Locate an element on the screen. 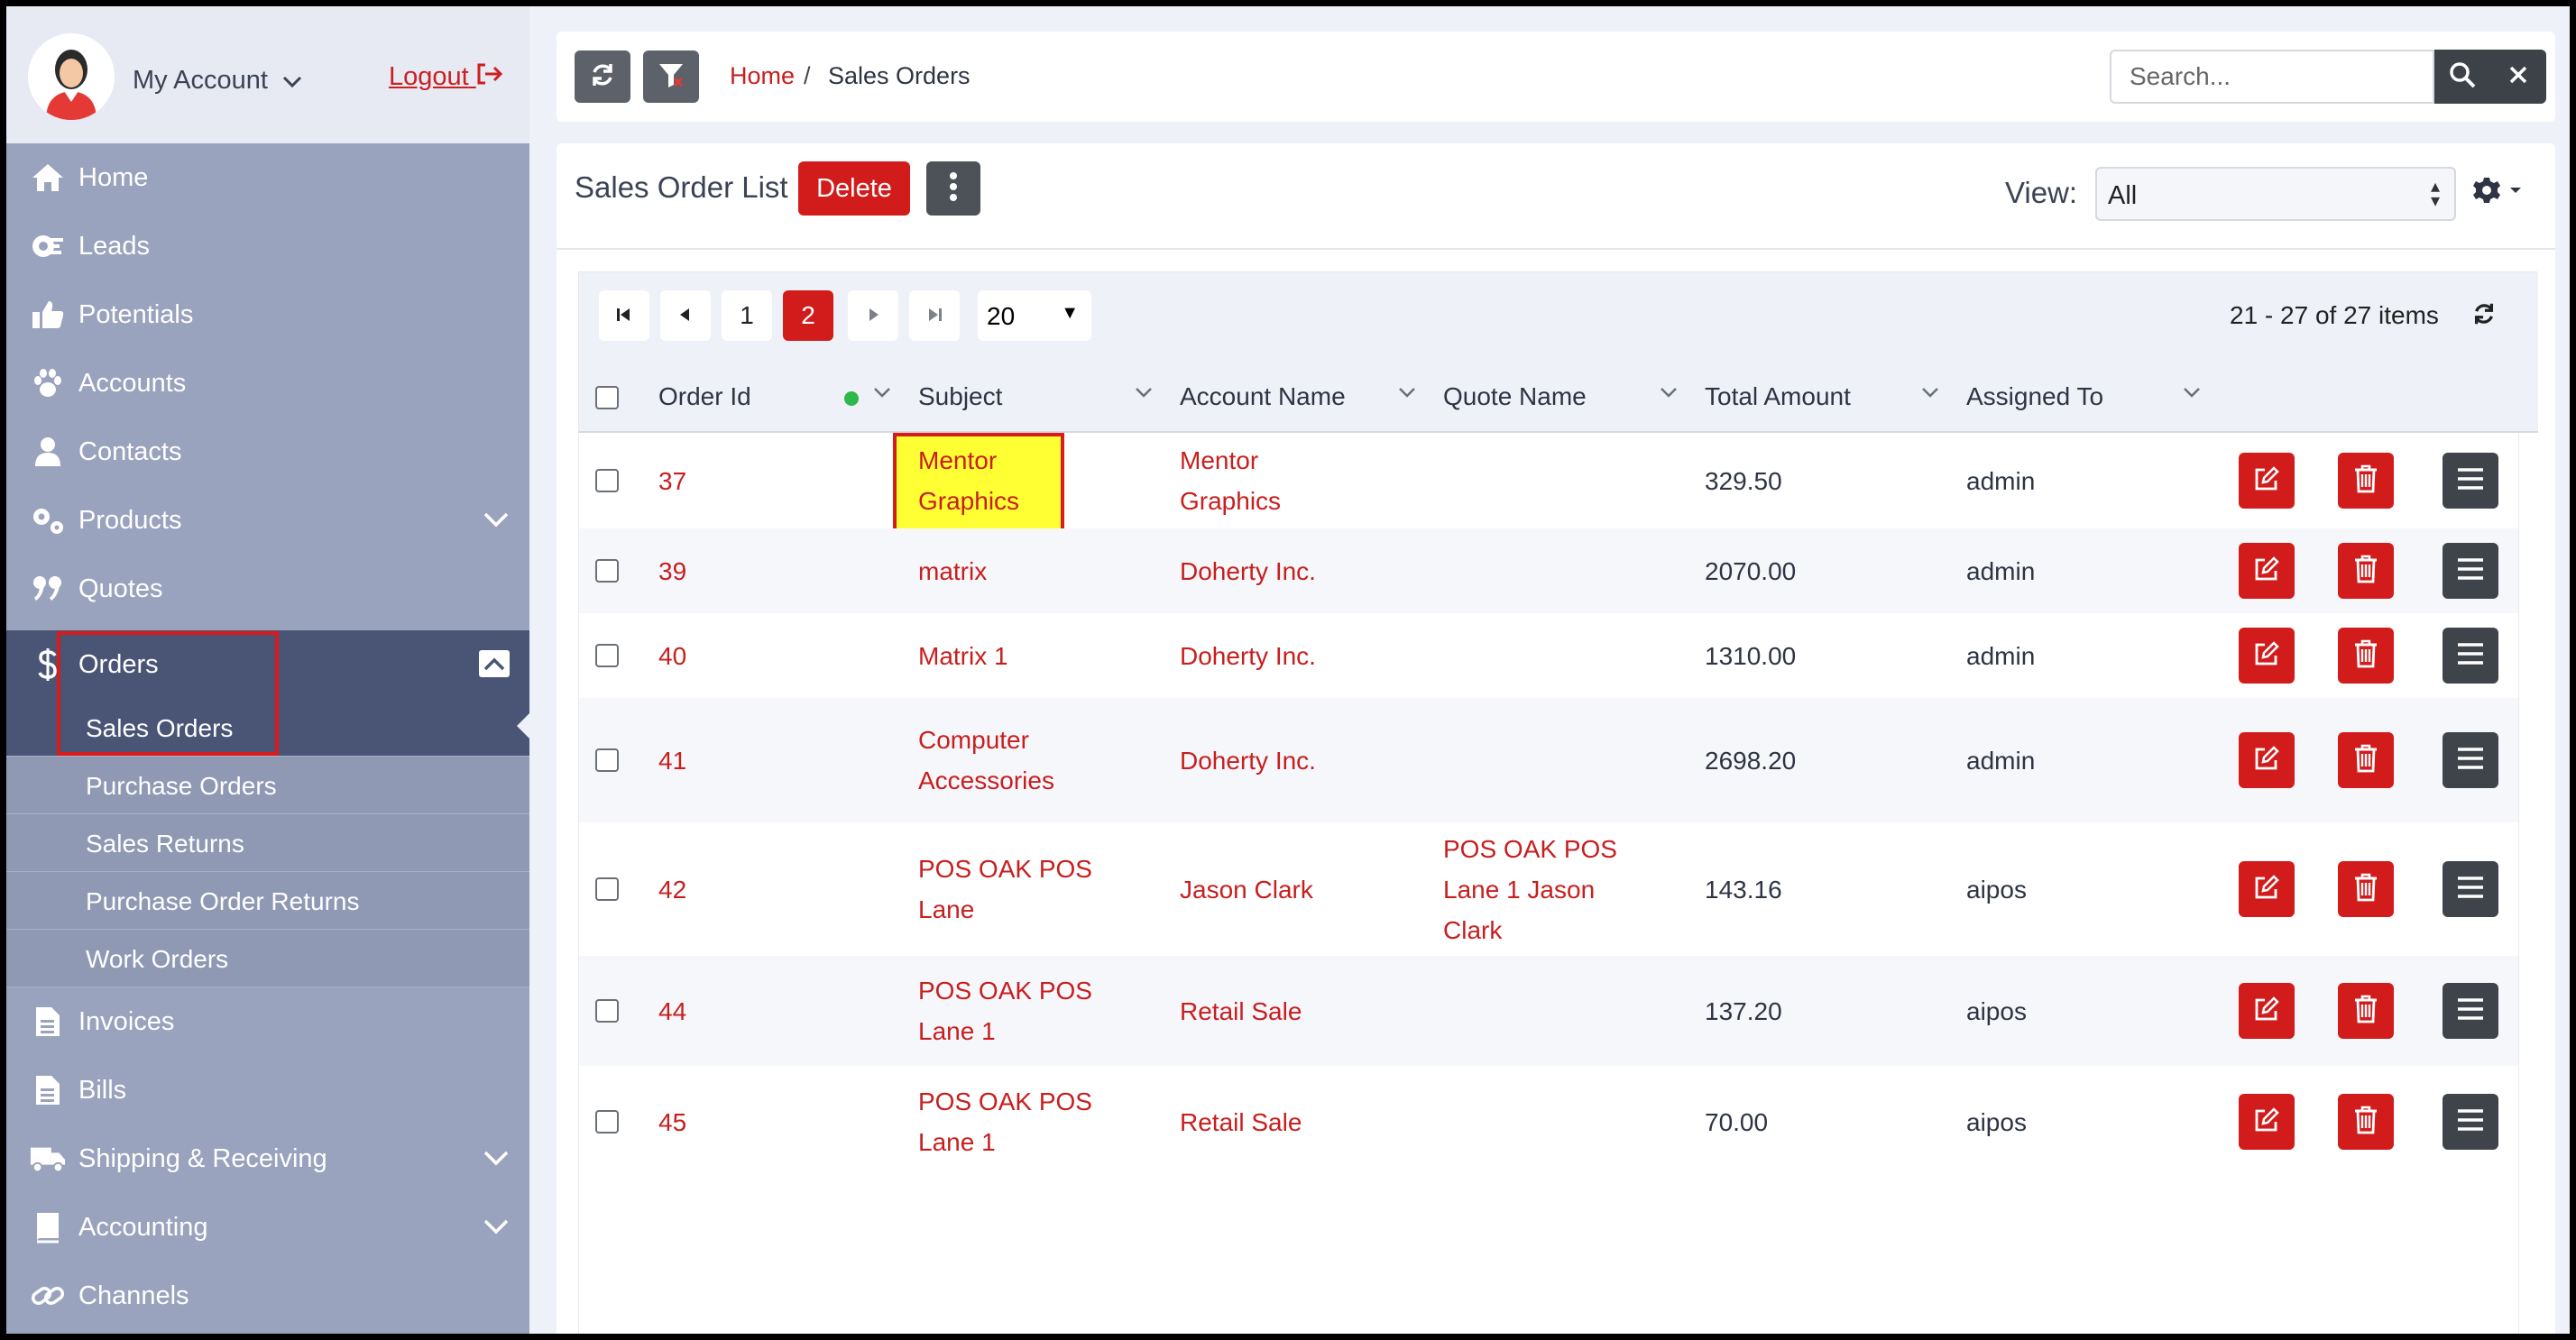 This screenshot has height=1340, width=2576. breadcrumb-home: Home is located at coordinates (763, 76).